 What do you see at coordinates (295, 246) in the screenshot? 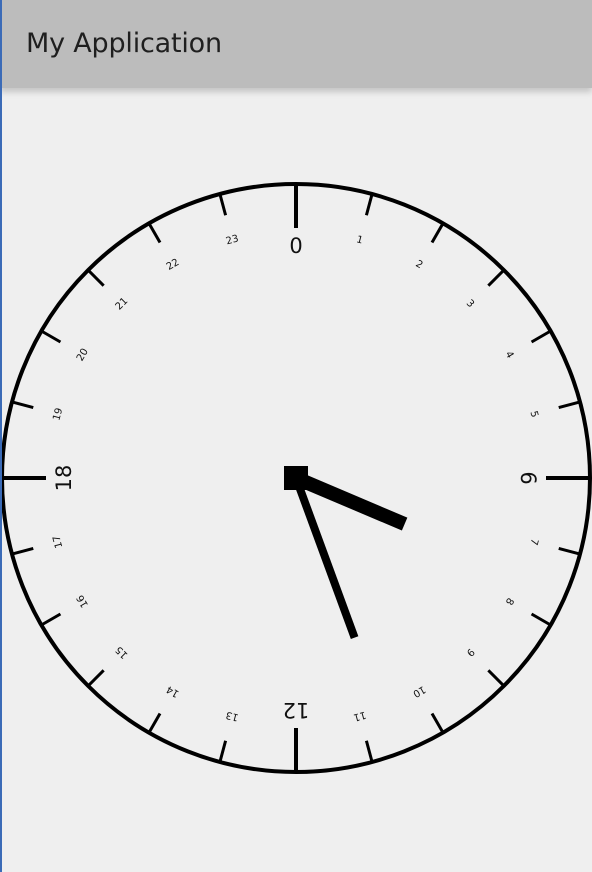
I see `hour-label-0: 0` at bounding box center [295, 246].